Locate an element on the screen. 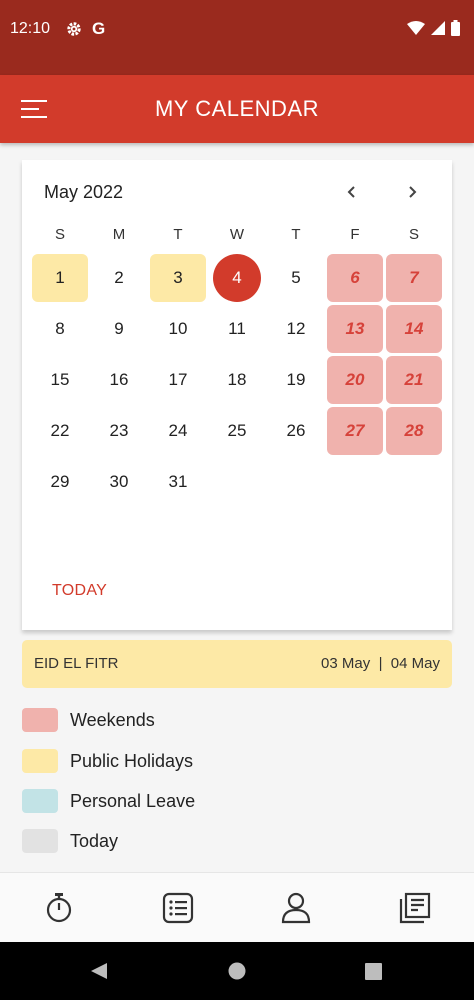 This screenshot has width=474, height=1000. chevron-right-icon is located at coordinates (412, 192).